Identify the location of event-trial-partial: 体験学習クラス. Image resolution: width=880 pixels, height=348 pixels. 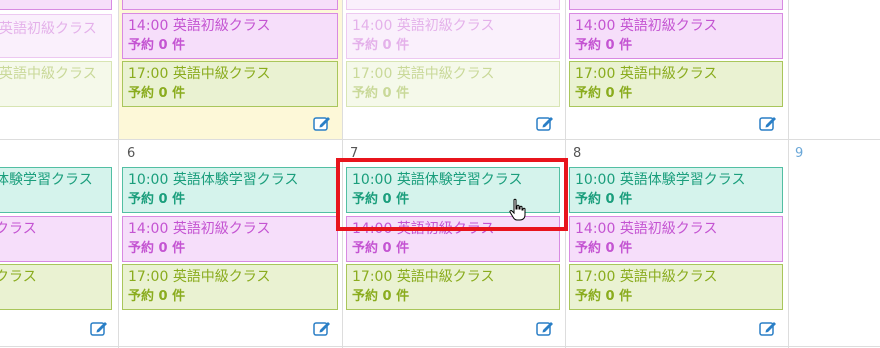
(56, 190).